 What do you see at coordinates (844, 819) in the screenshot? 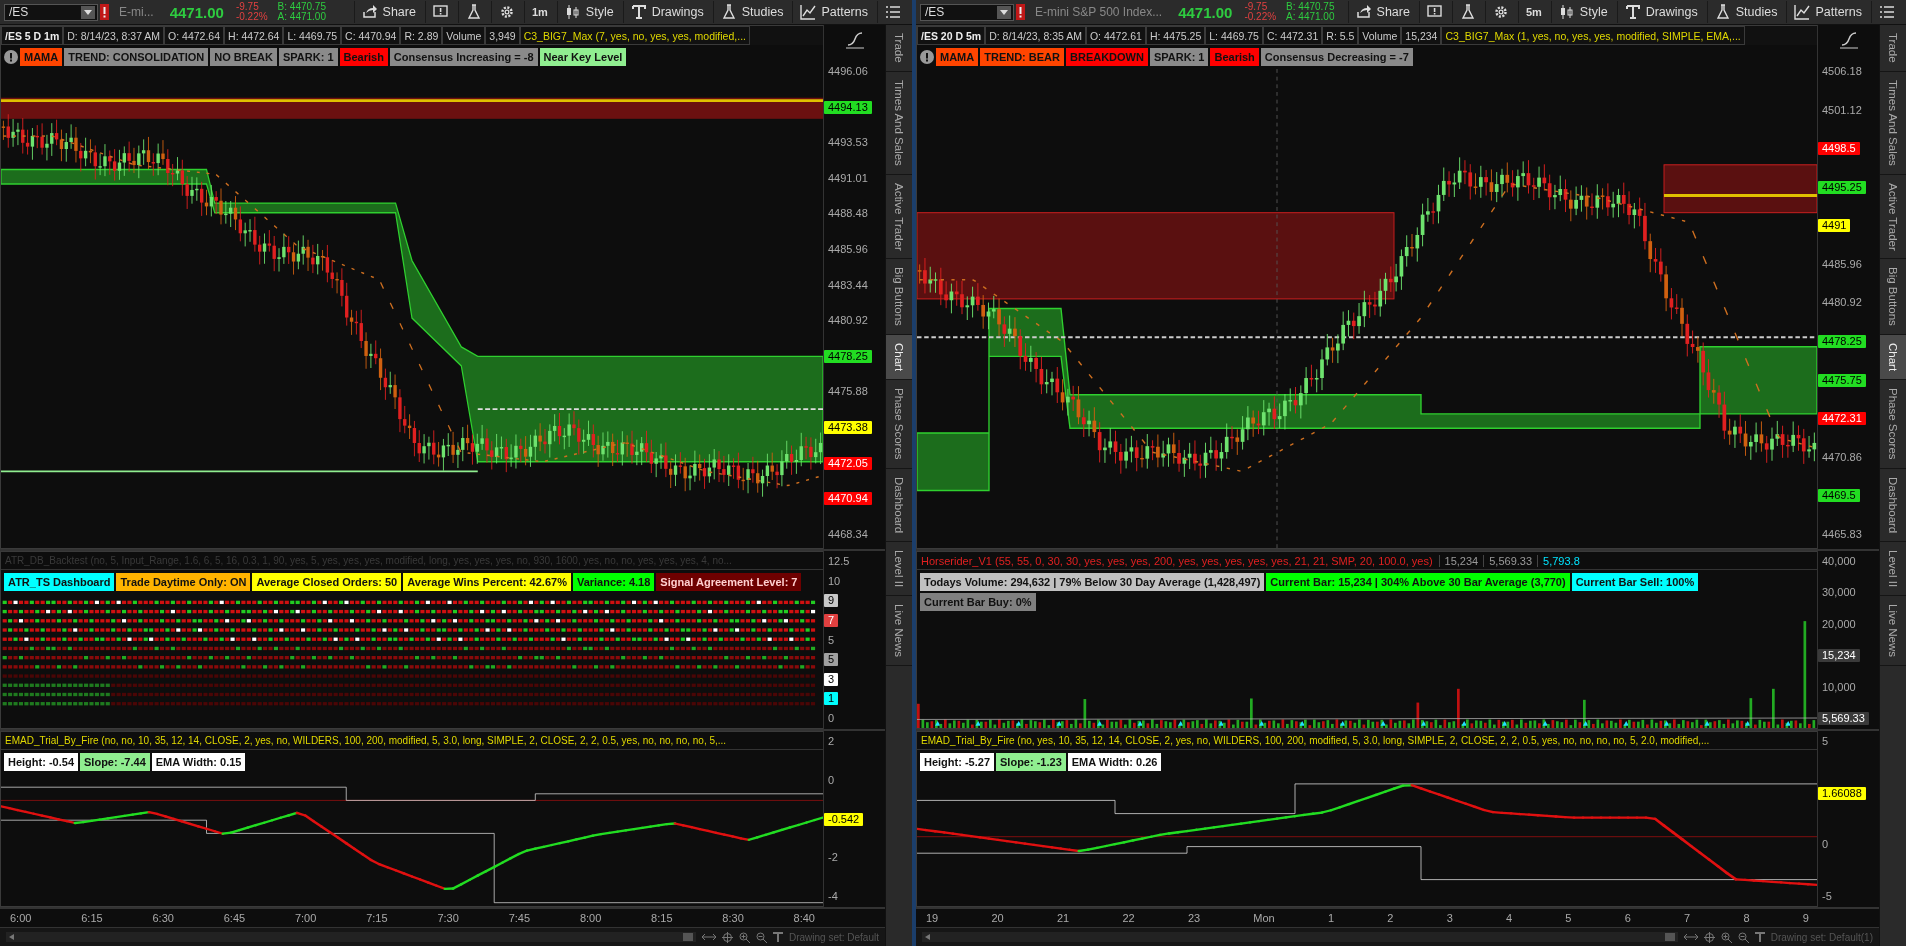
I see `axis-price-tag: -0.542` at bounding box center [844, 819].